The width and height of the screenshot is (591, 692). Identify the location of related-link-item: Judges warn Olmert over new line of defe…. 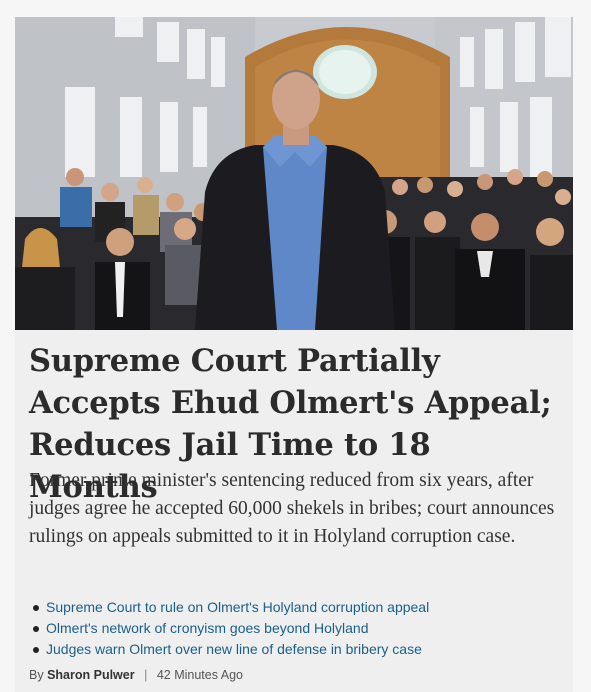
(231, 649).